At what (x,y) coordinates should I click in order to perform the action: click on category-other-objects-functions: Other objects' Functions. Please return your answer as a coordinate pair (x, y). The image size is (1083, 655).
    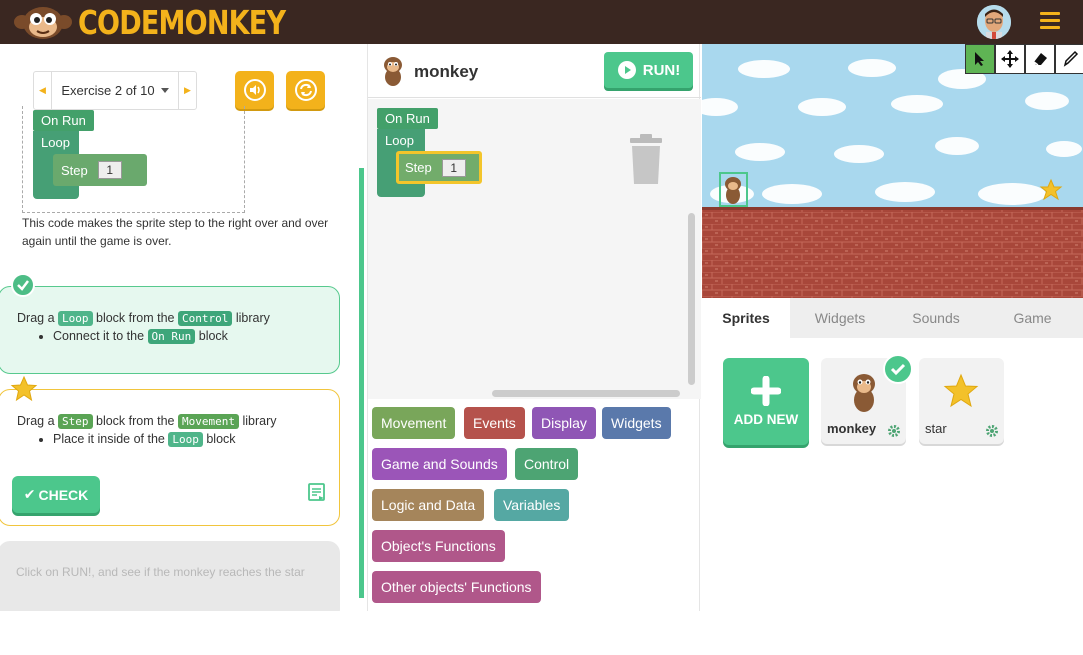
    Looking at the image, I should click on (456, 587).